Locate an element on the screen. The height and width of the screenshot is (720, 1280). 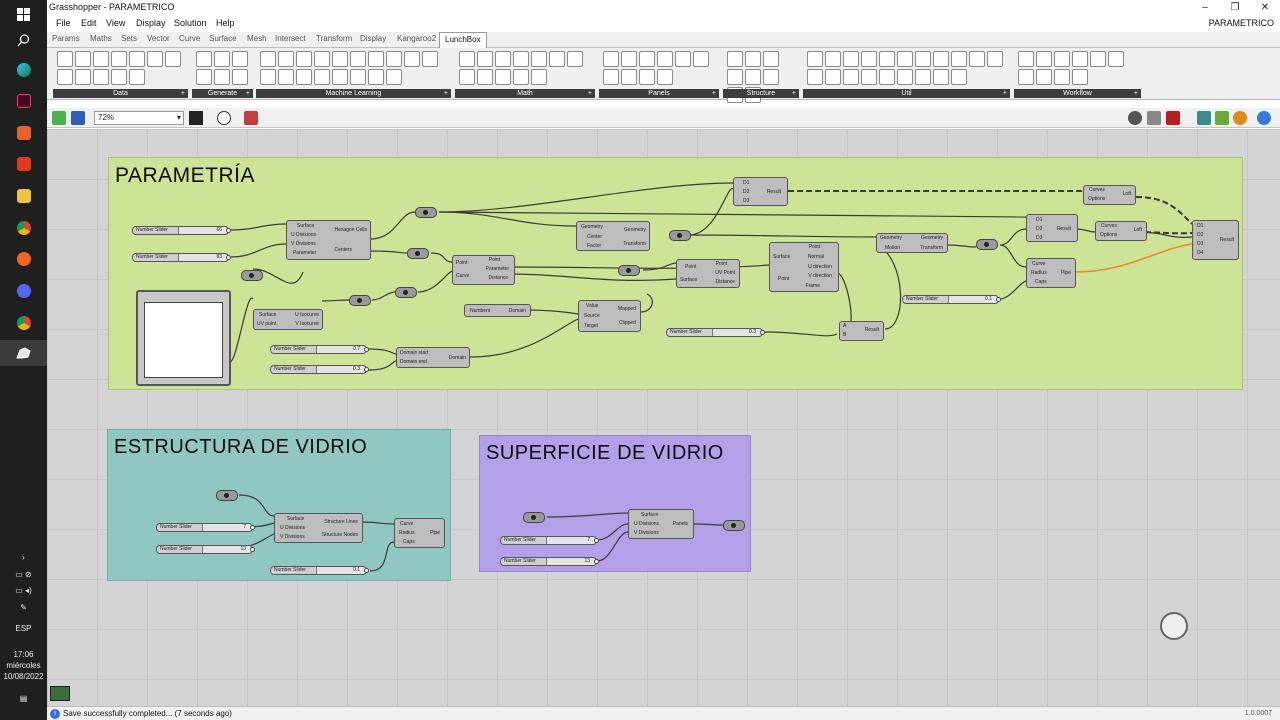
pen-icon: ✎ is located at coordinates (23, 608).